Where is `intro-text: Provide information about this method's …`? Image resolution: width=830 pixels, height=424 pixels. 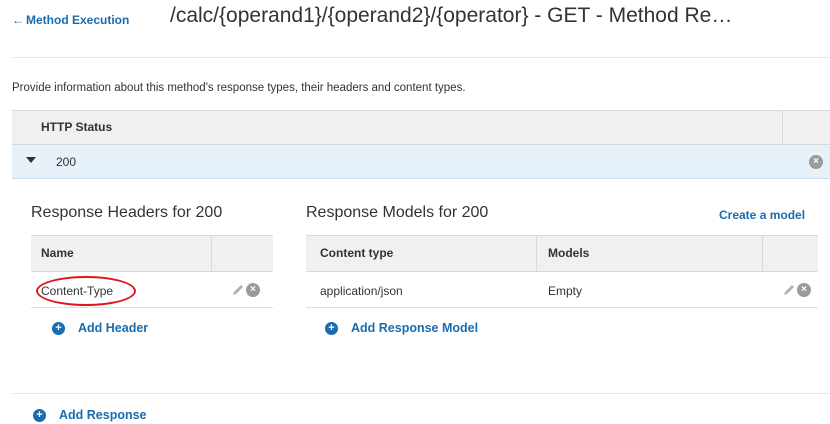 intro-text: Provide information about this method's … is located at coordinates (239, 88).